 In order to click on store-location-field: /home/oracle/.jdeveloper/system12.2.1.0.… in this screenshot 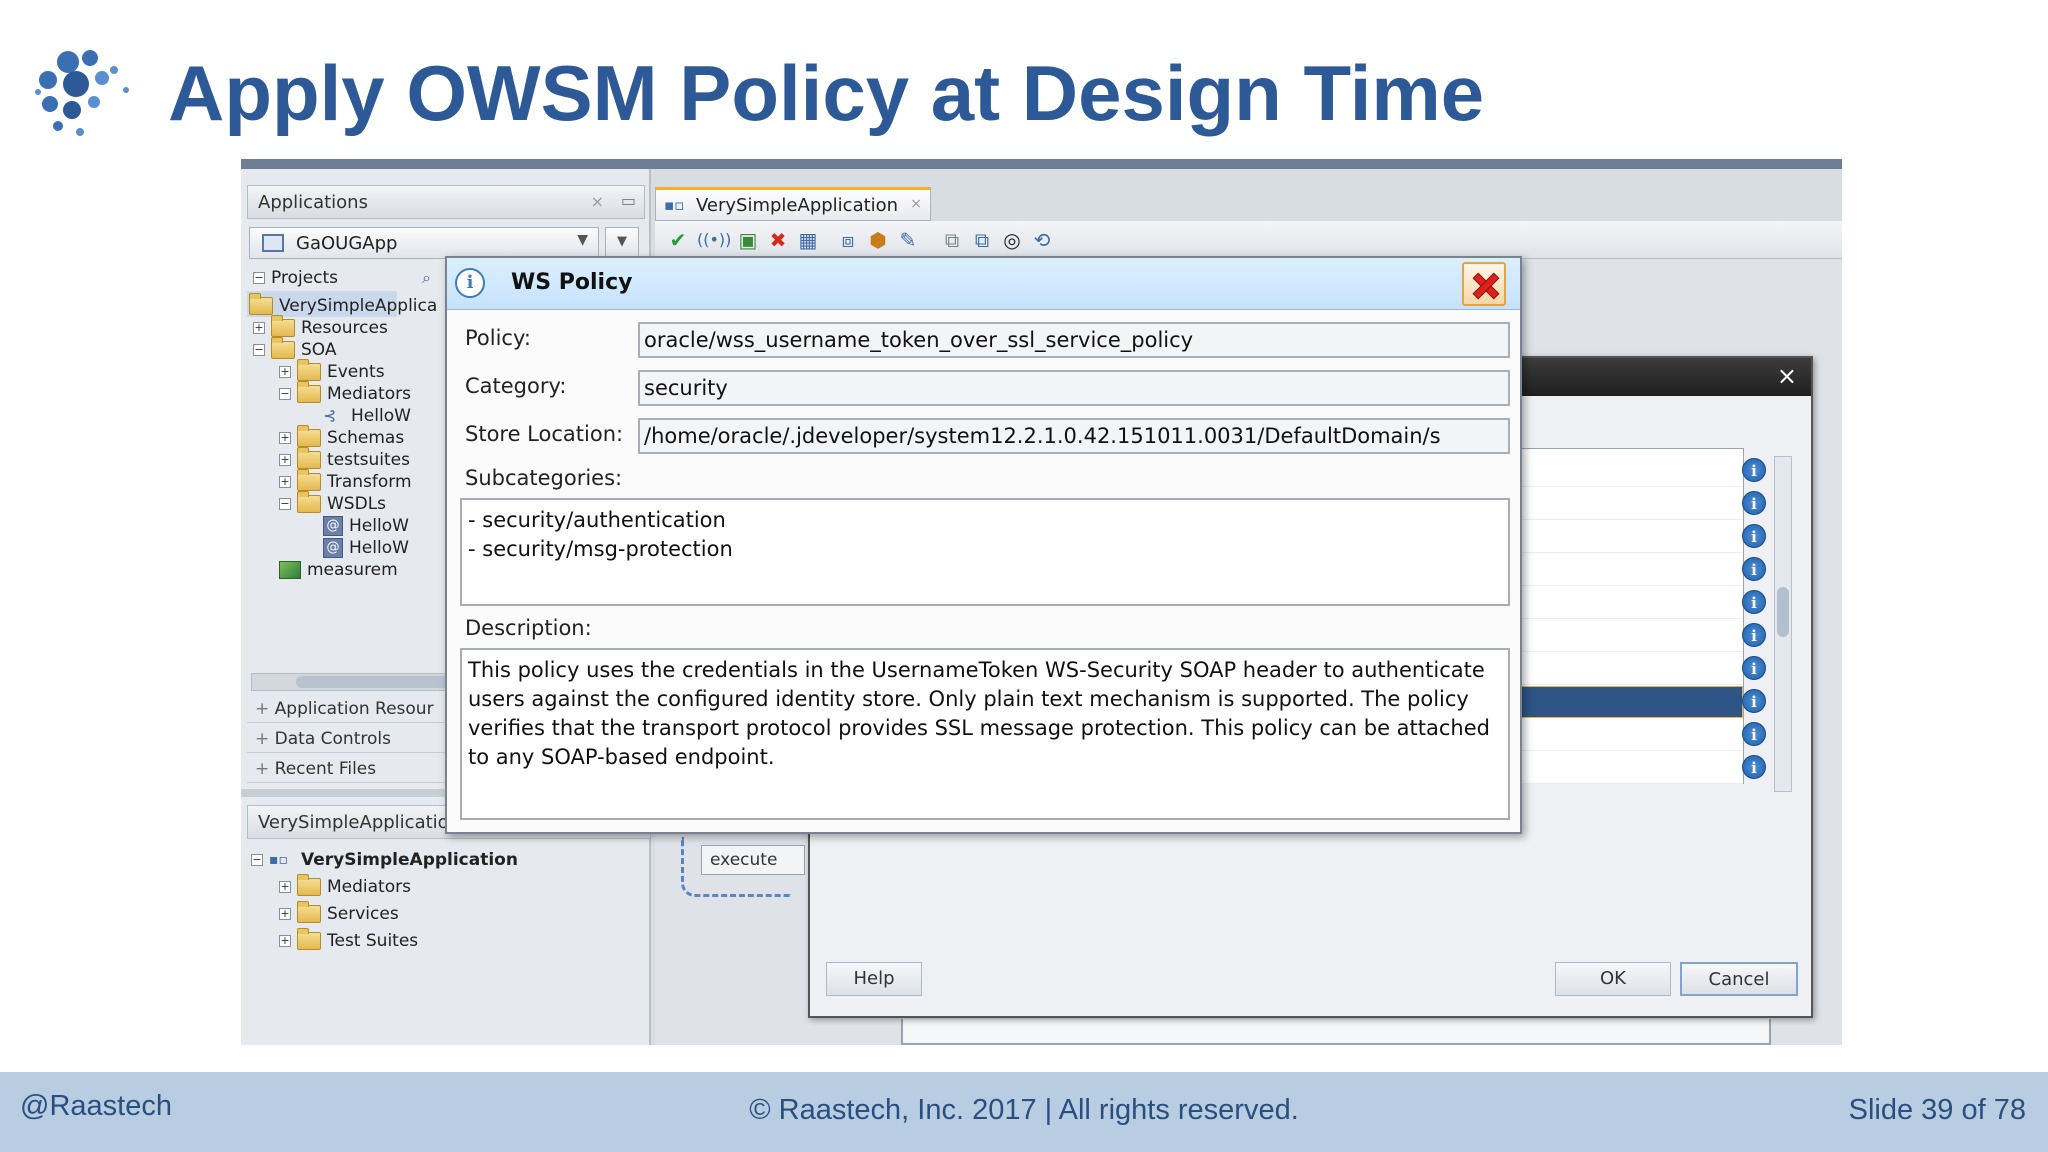, I will do `click(1074, 436)`.